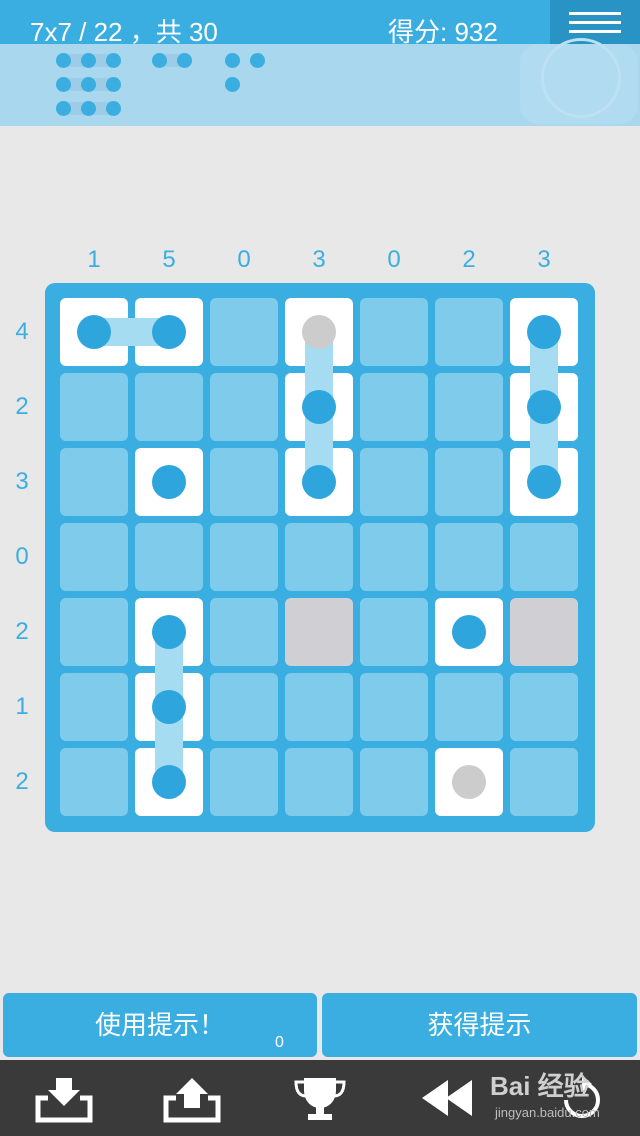 Image resolution: width=640 pixels, height=1136 pixels. I want to click on upload-icon, so click(192, 1099).